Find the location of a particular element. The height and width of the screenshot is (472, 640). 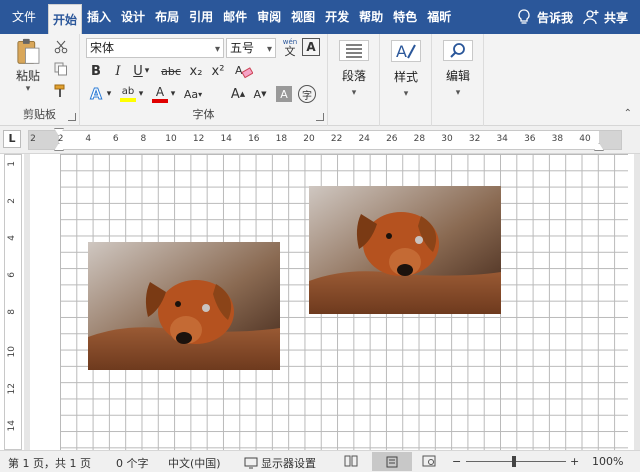

highlight-button: ab is located at coordinates (128, 94).